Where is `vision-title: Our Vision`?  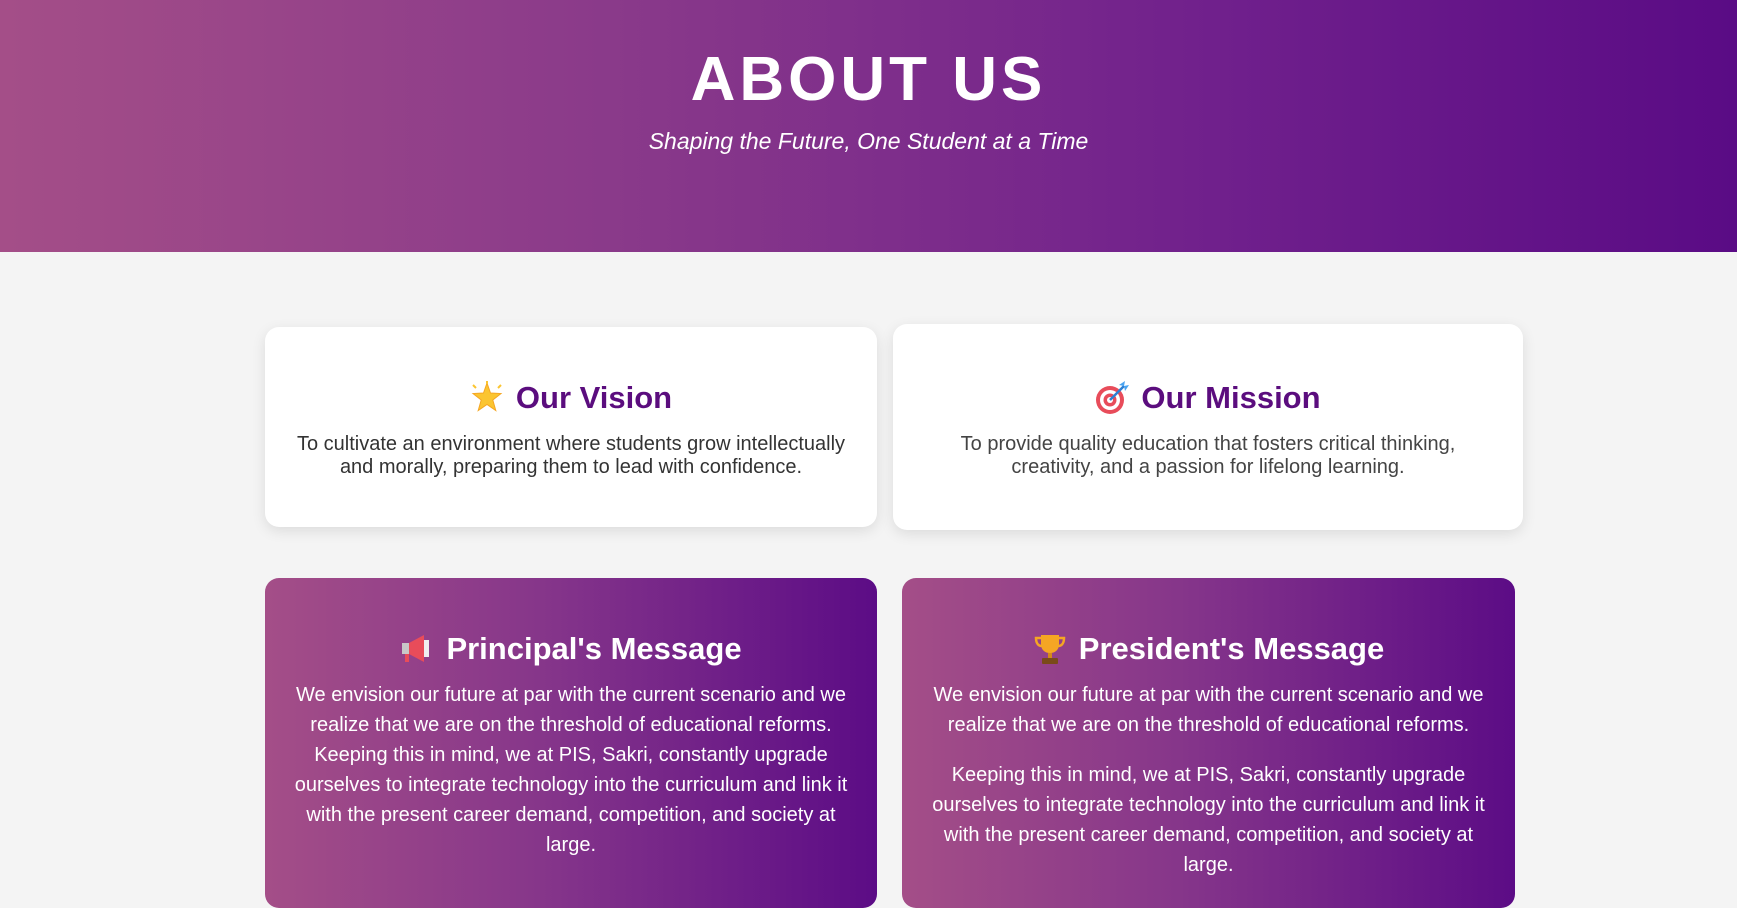
vision-title: Our Vision is located at coordinates (594, 397).